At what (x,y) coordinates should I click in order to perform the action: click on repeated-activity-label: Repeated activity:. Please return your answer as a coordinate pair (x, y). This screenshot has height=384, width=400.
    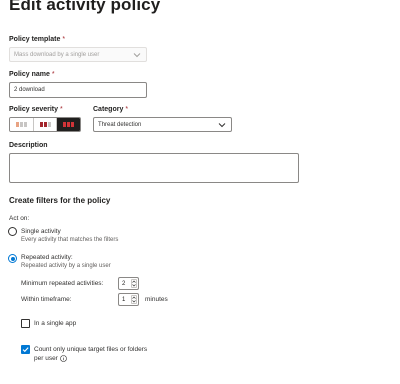
    Looking at the image, I should click on (47, 257).